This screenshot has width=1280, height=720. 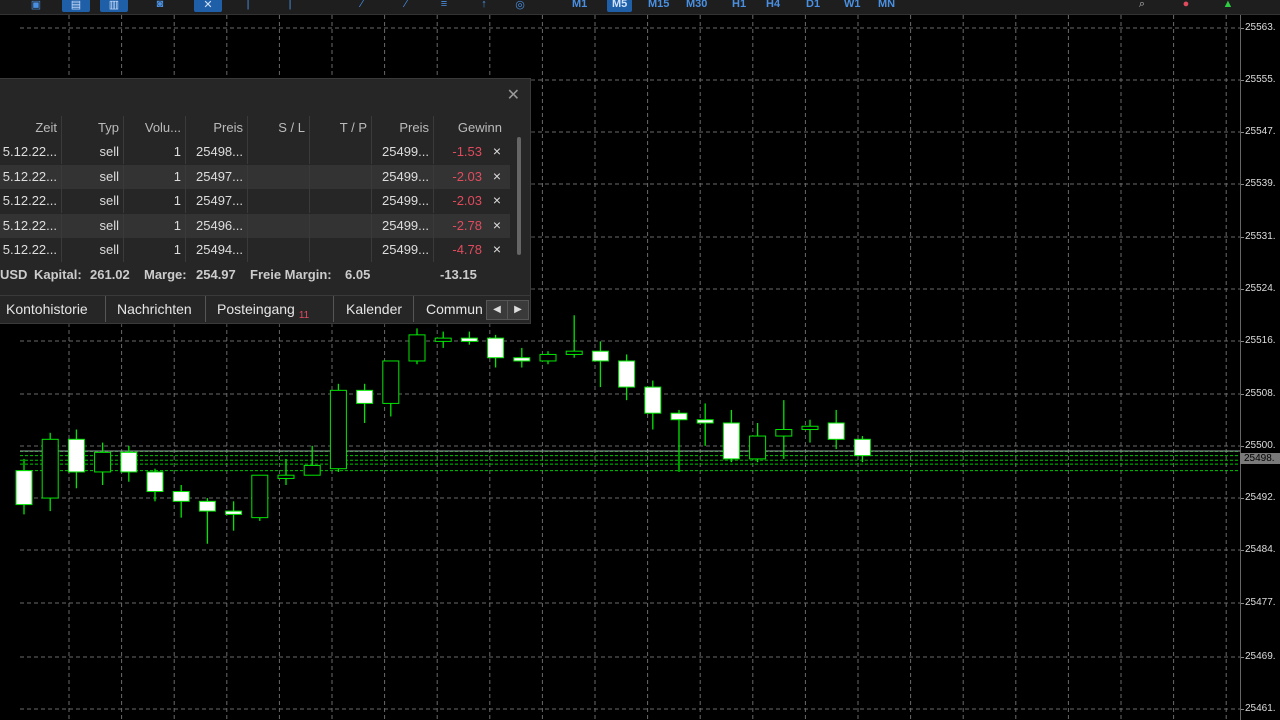 What do you see at coordinates (1260, 131) in the screenshot?
I see `price-tick-label: 25547.` at bounding box center [1260, 131].